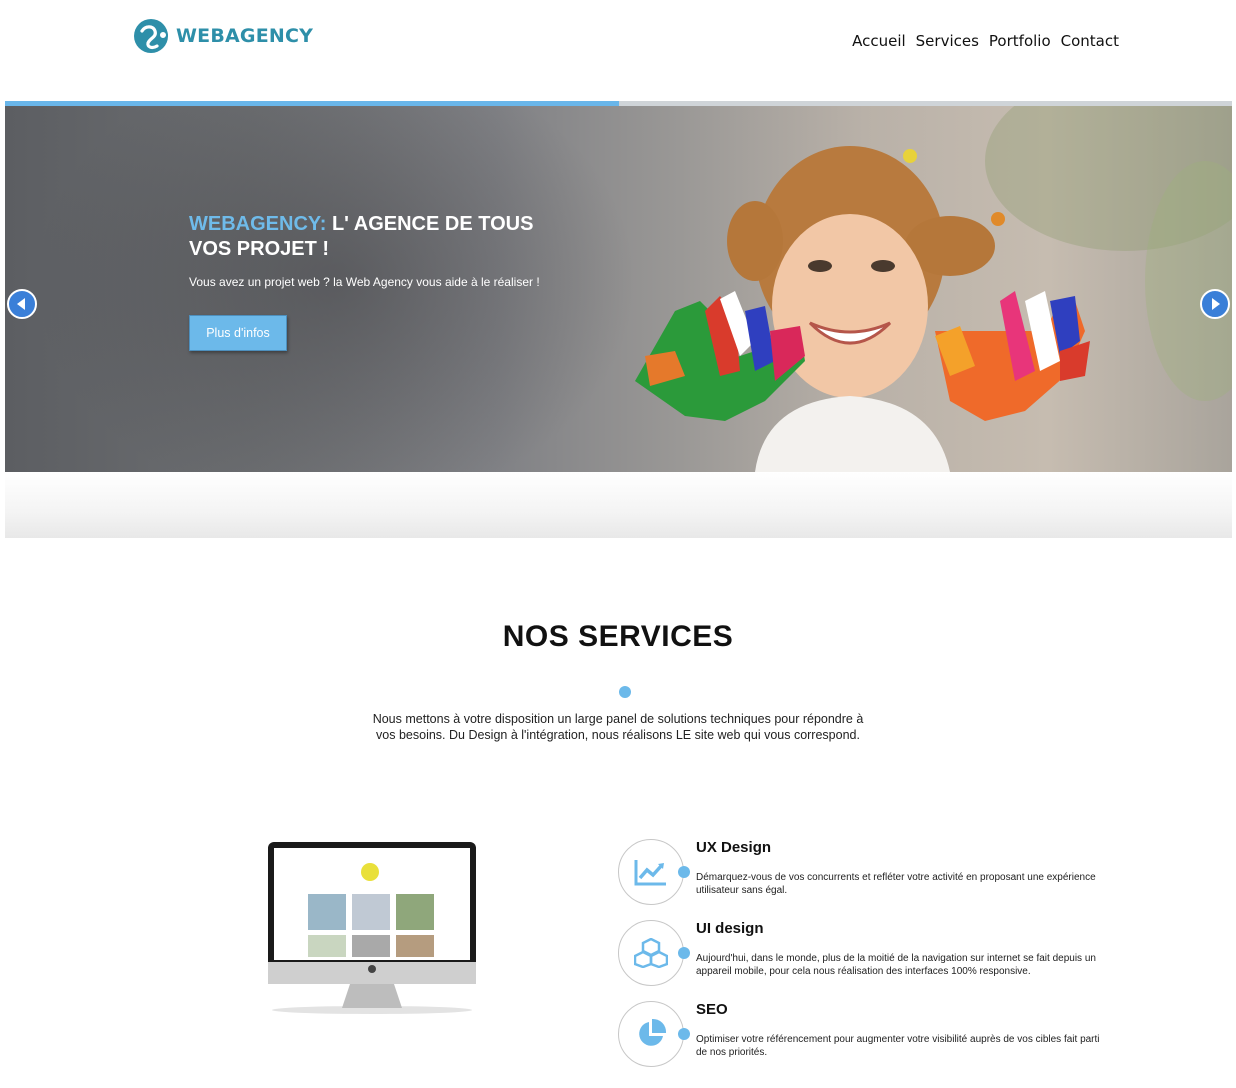  I want to click on slider-prev-button, so click(22, 304).